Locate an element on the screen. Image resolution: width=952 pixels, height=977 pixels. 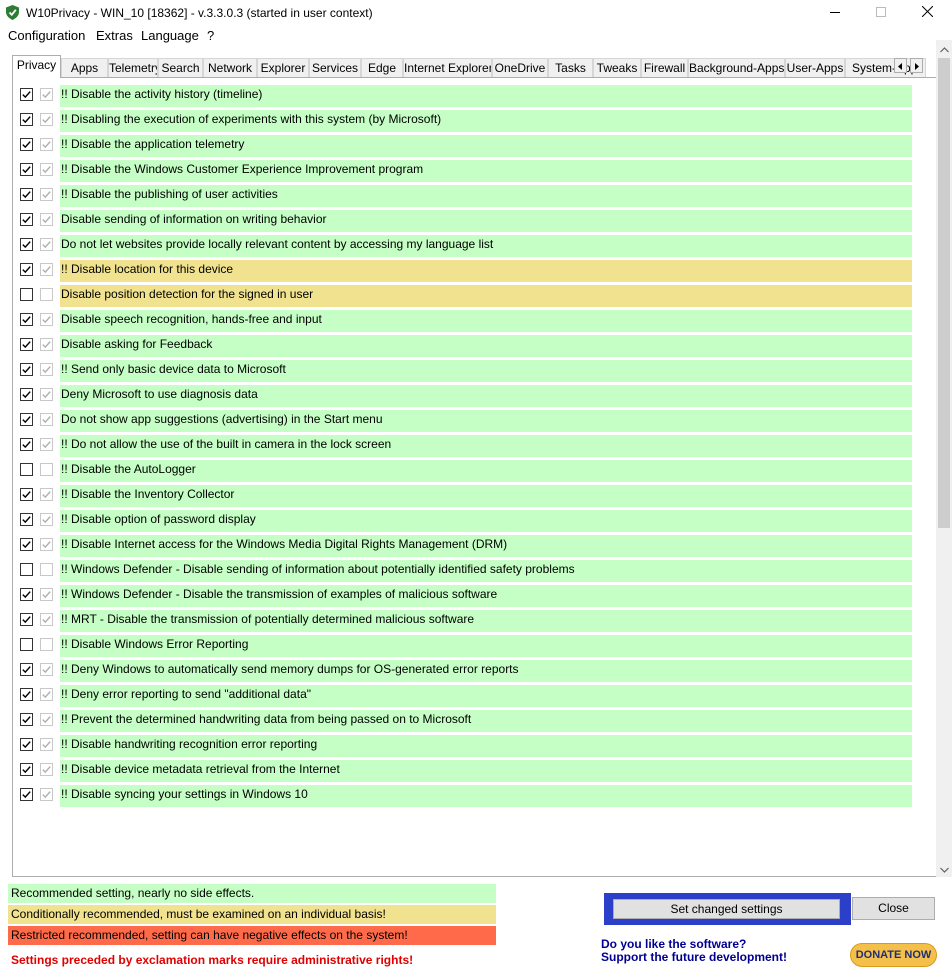
menu-help: ? is located at coordinates (210, 35).